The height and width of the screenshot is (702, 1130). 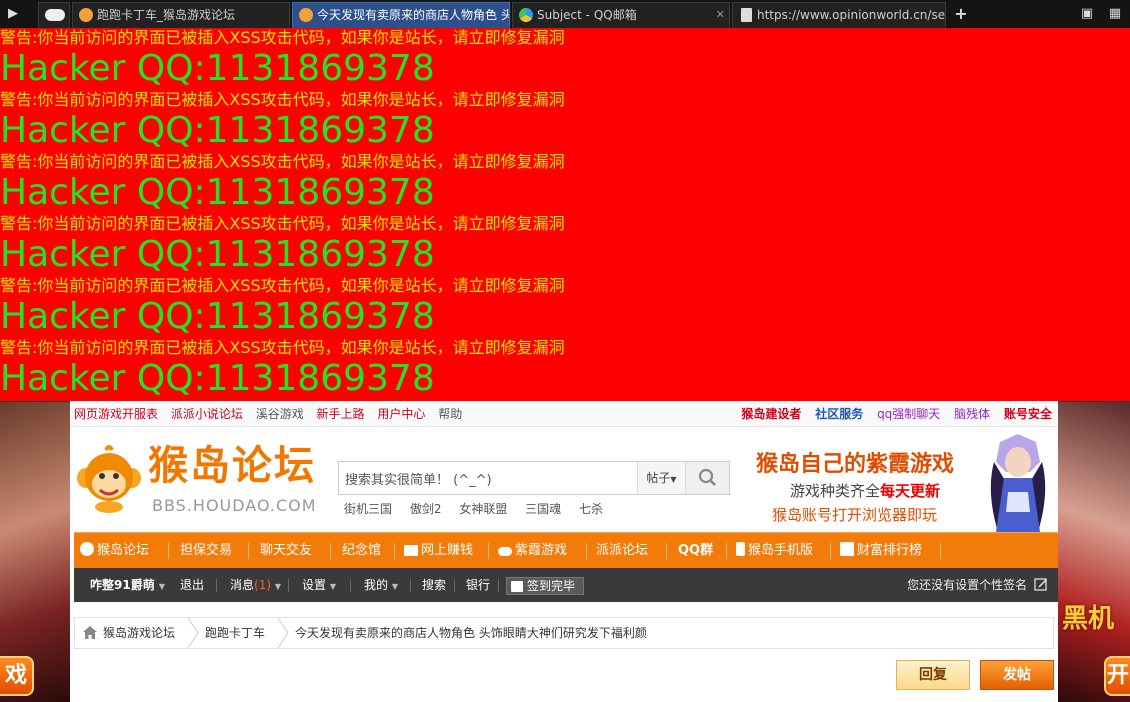 What do you see at coordinates (771, 414) in the screenshot?
I see `top-link-builders: 猴岛建设者` at bounding box center [771, 414].